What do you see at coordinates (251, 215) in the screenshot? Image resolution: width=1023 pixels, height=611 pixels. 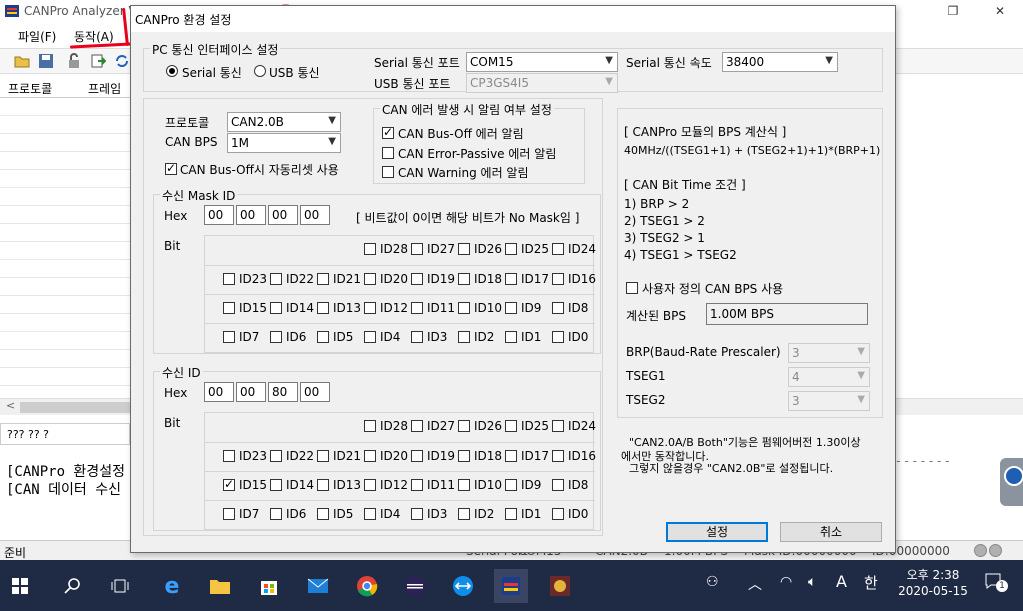 I see `mask-hex-1: 00` at bounding box center [251, 215].